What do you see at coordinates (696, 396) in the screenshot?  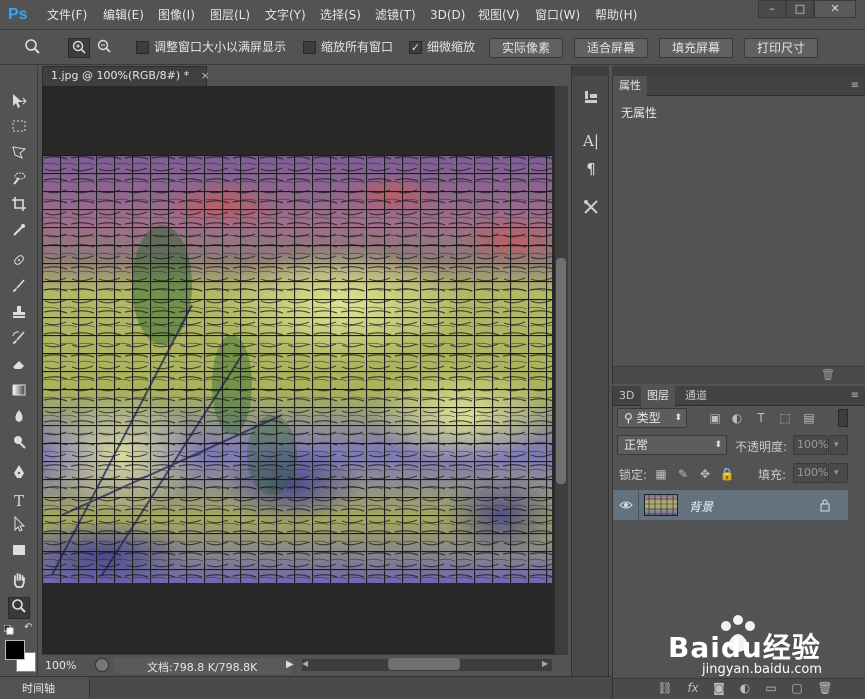 I see `tab-channels: 通道` at bounding box center [696, 396].